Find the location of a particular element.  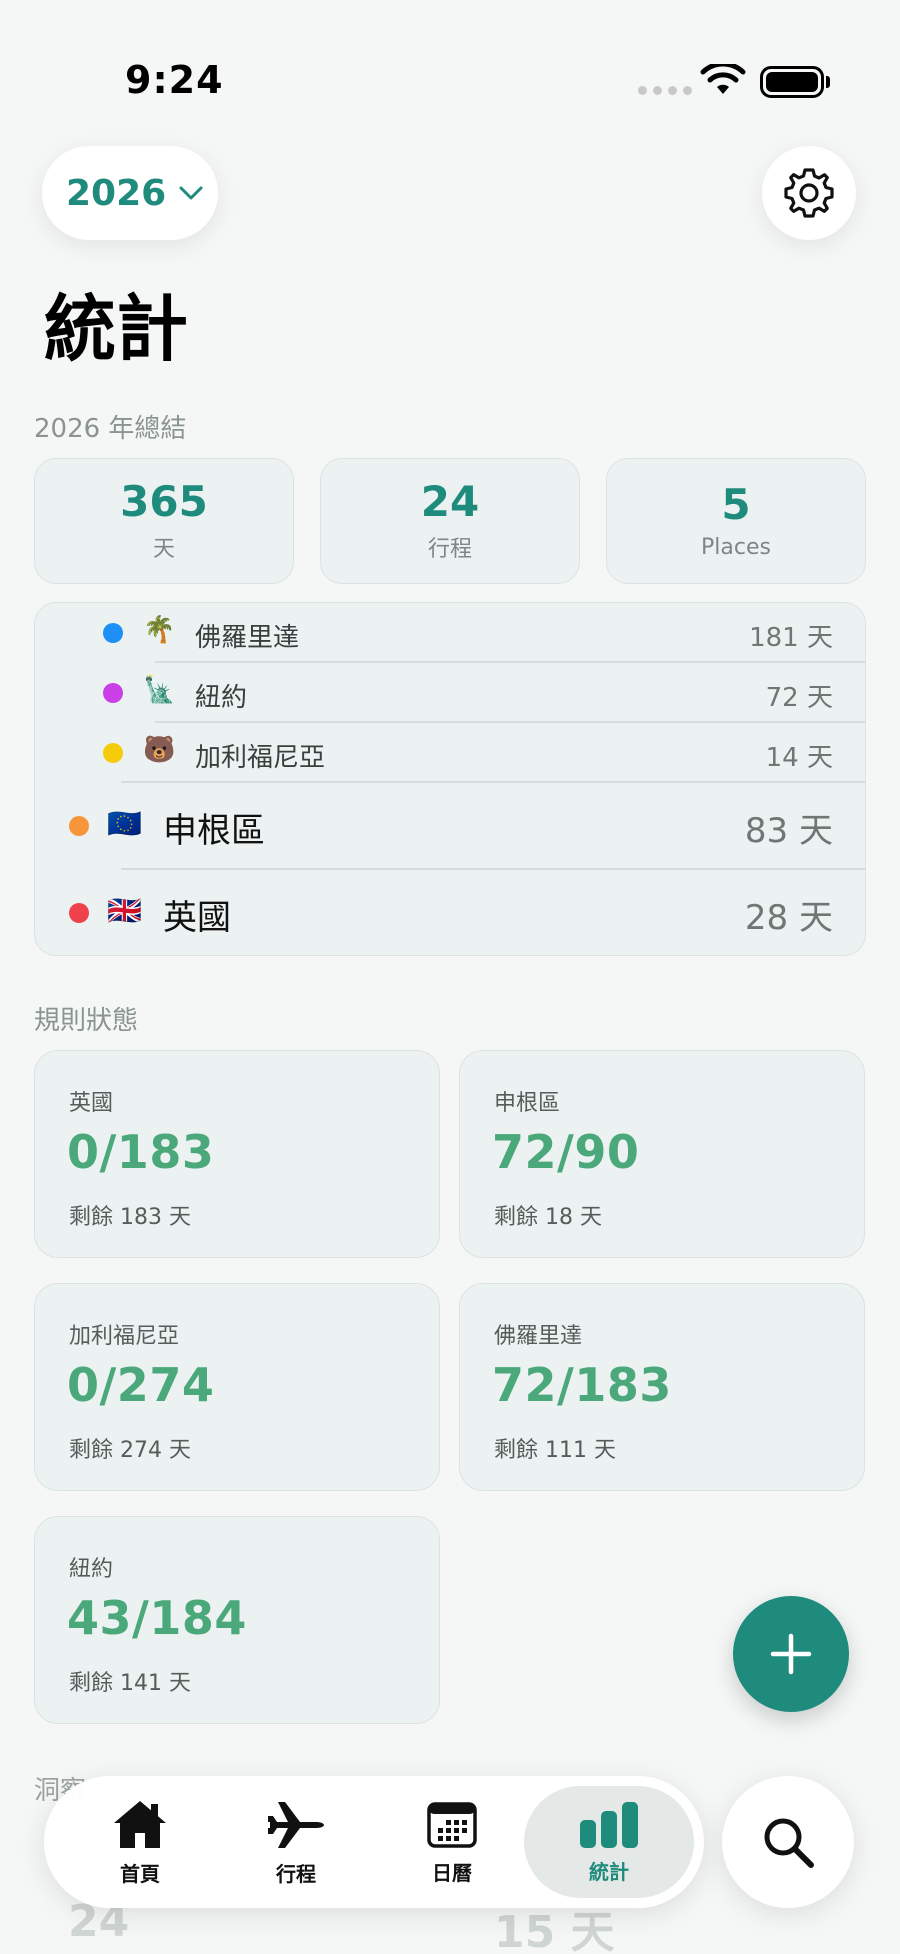

search-icon is located at coordinates (789, 1843).